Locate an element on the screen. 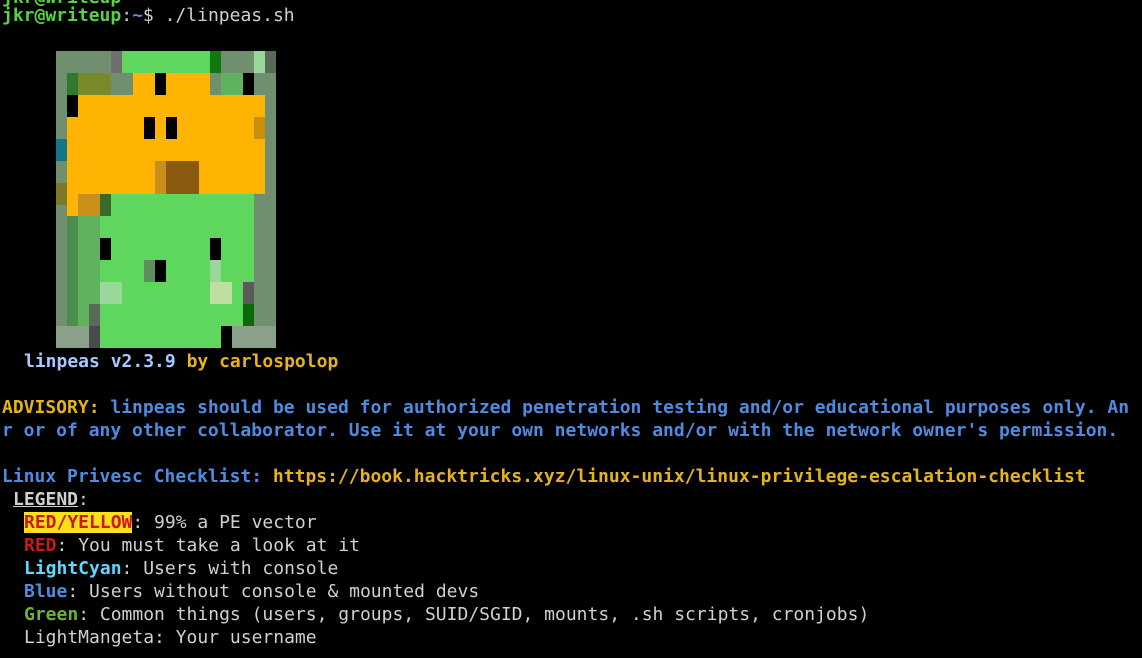 The image size is (1142, 658). banner-name: linpeas v2.3.9 is located at coordinates (100, 361).